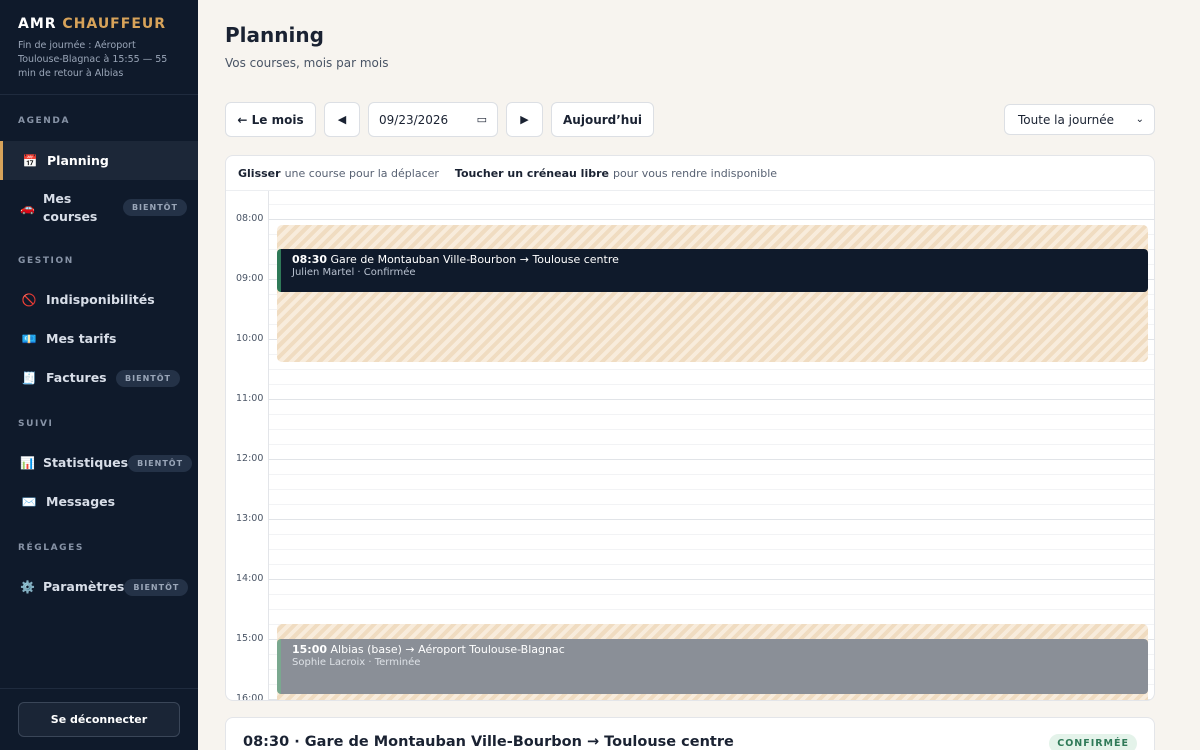 This screenshot has height=750, width=1200. What do you see at coordinates (1093, 742) in the screenshot?
I see `status-badge: CONFIRMÉE` at bounding box center [1093, 742].